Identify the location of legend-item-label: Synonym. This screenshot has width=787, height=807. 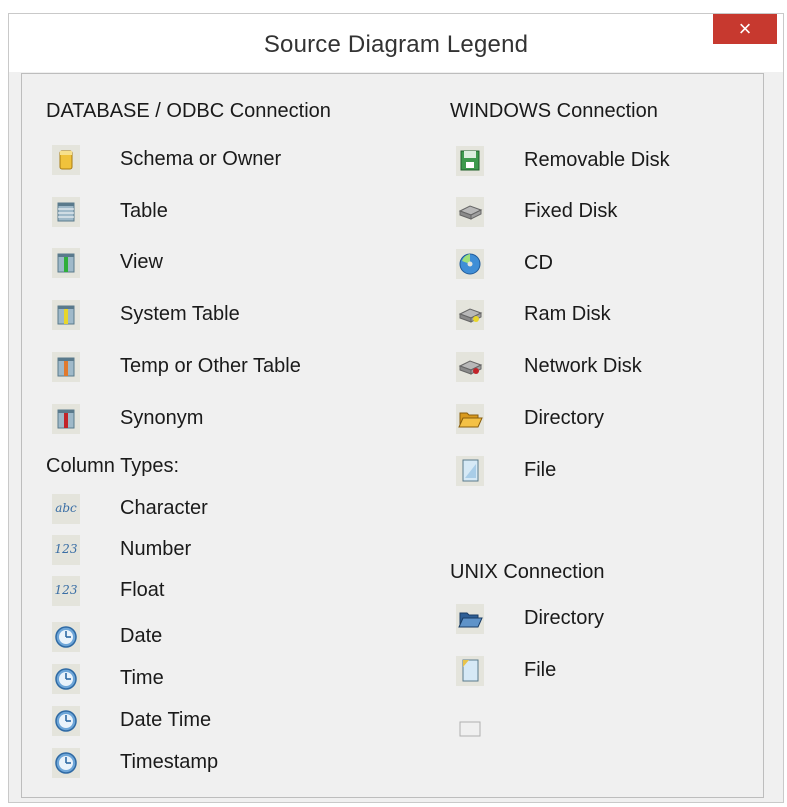
(162, 418).